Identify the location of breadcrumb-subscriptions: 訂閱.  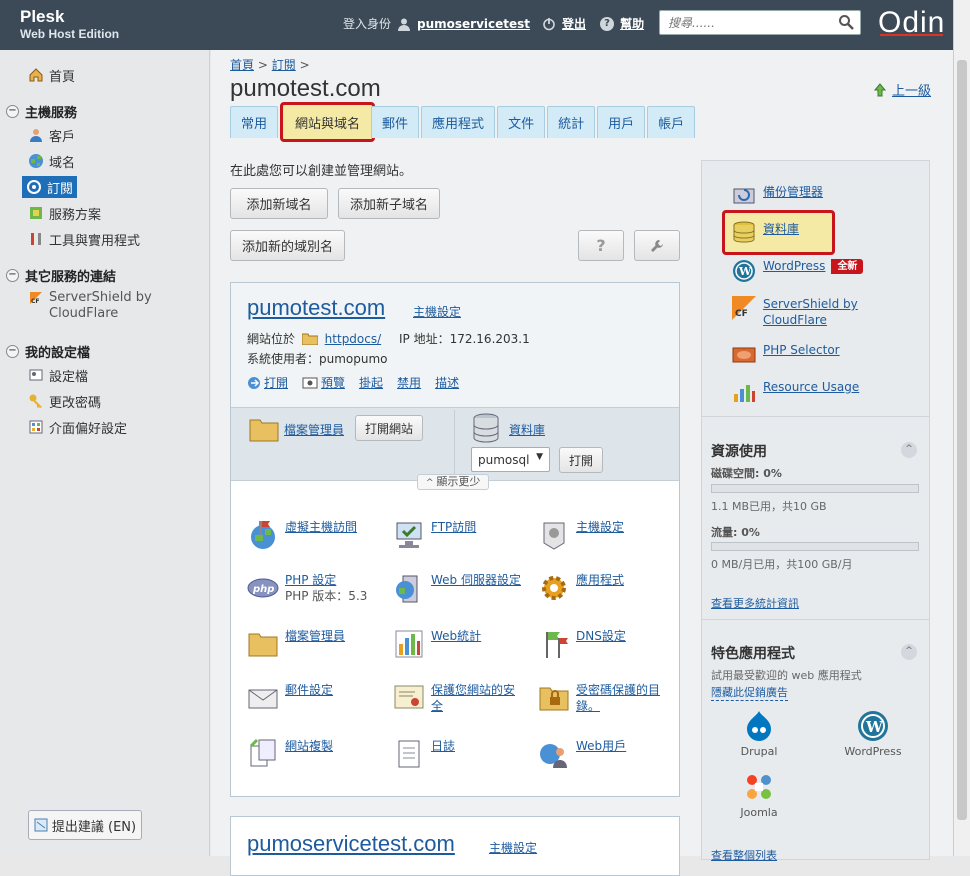
(284, 65).